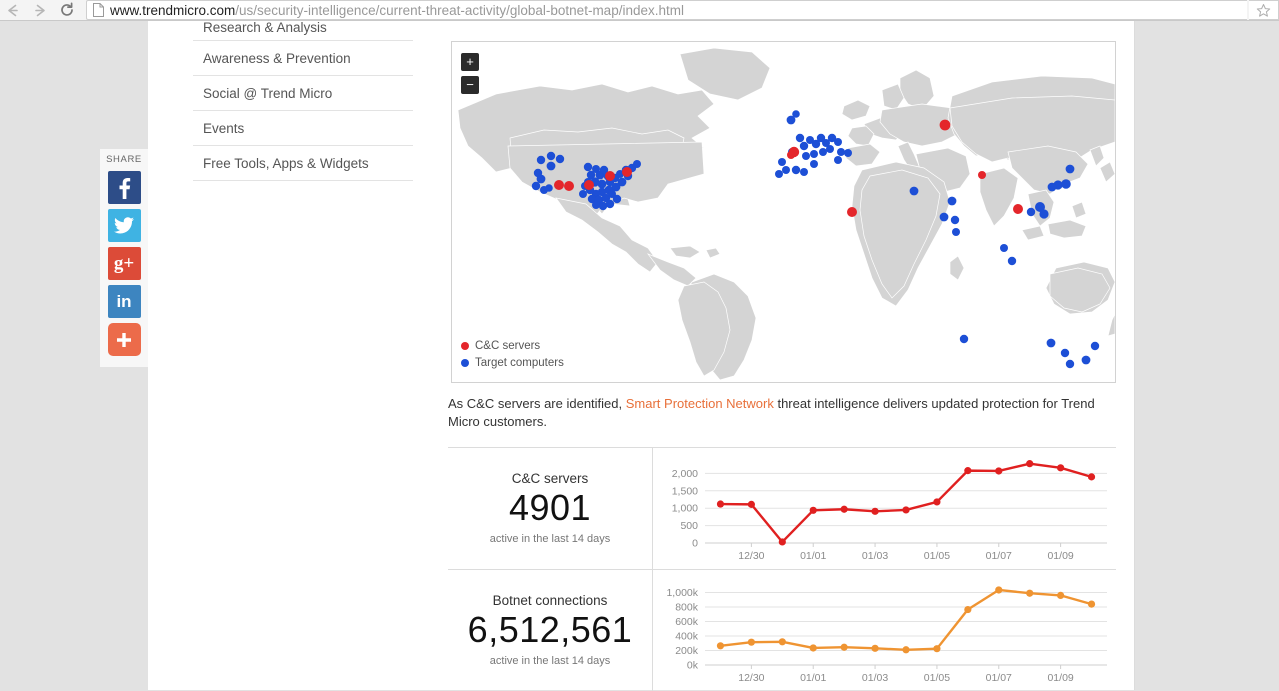 This screenshot has width=1279, height=691. I want to click on target-computer-dot-icon, so click(465, 363).